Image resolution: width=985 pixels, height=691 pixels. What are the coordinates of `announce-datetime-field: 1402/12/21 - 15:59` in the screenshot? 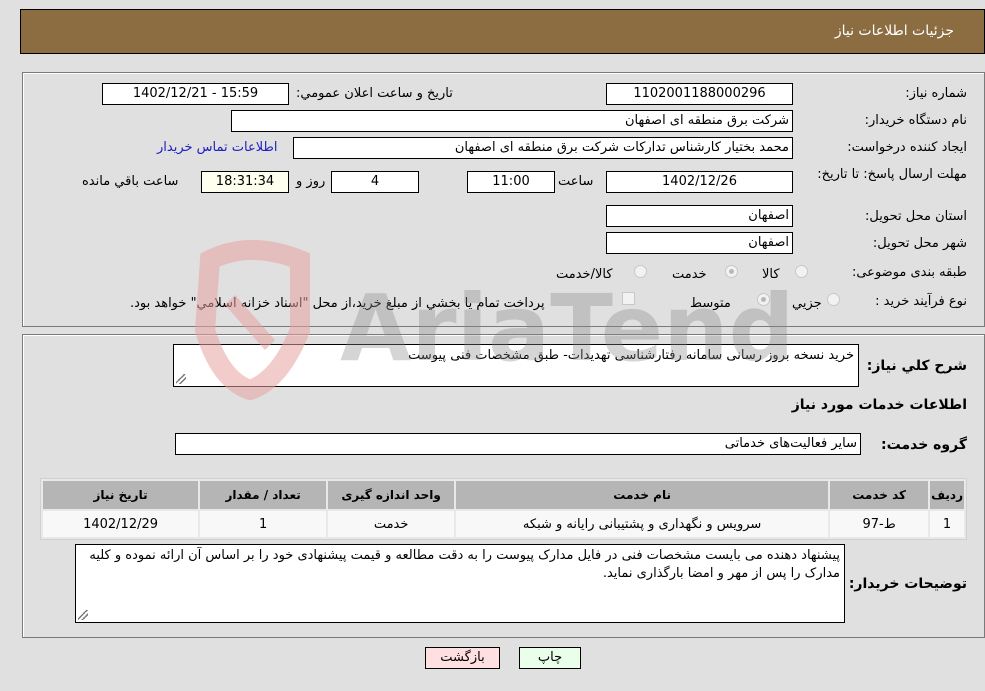 It's located at (195, 94).